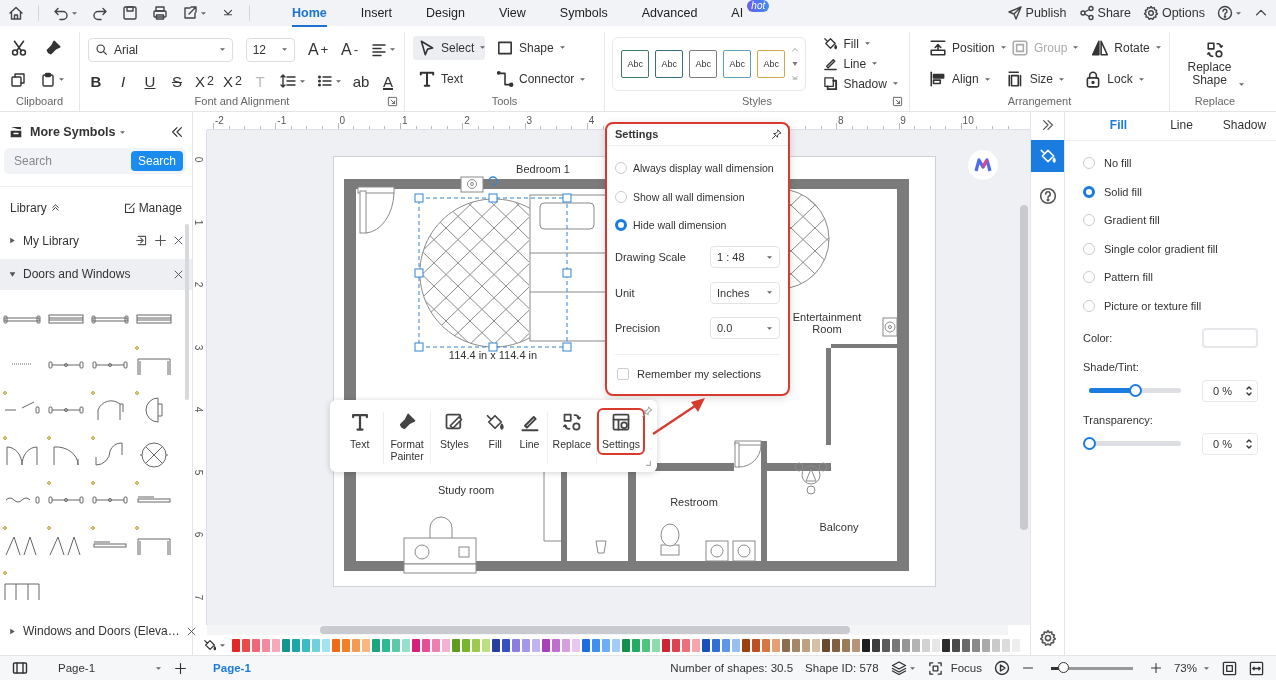 Image resolution: width=1276 pixels, height=680 pixels. Describe the element at coordinates (493, 355) in the screenshot. I see `dimension-label: 114.4 in x 114.4 in` at that location.